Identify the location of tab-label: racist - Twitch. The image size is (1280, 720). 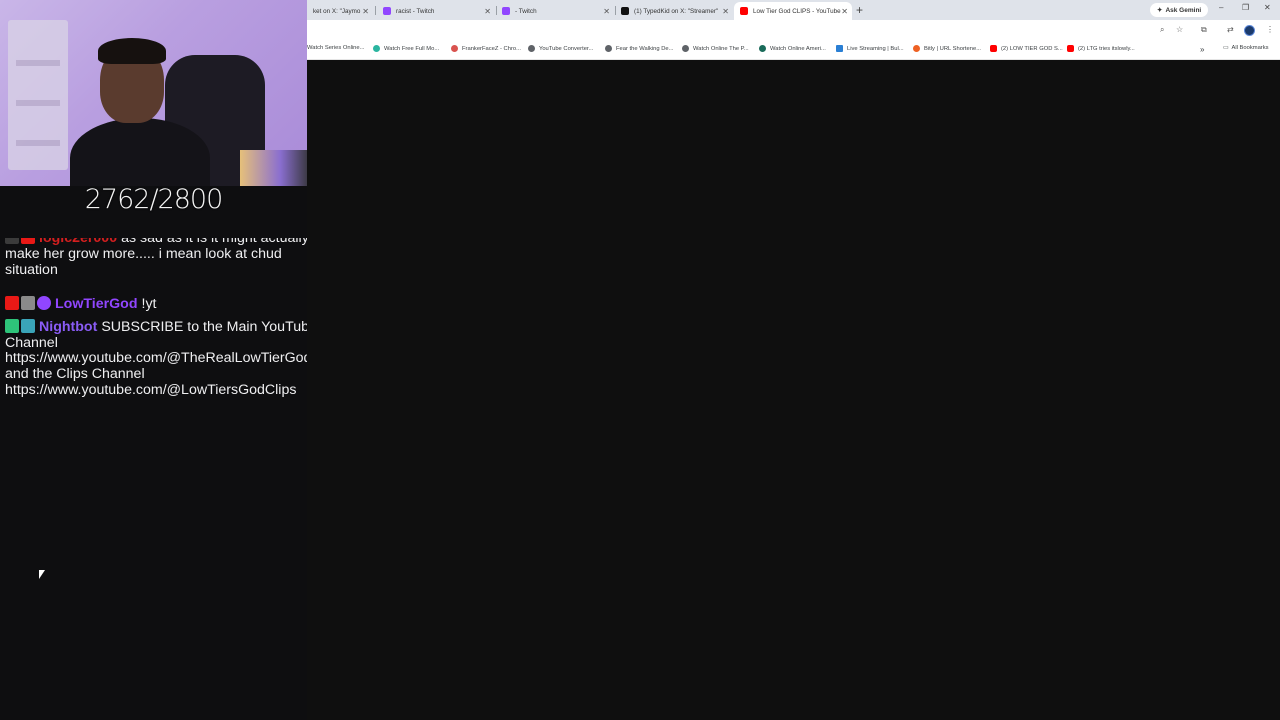
(415, 11).